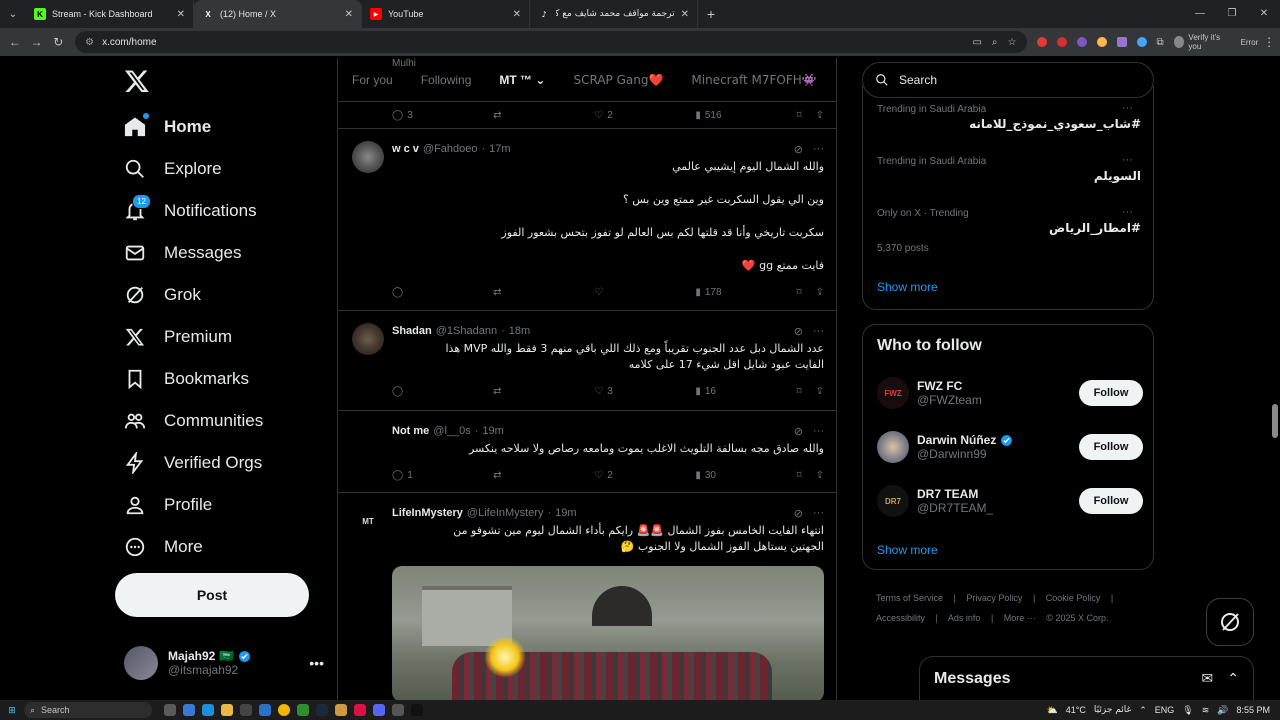 The image size is (1280, 720). I want to click on new-tab-icon: +, so click(711, 14).